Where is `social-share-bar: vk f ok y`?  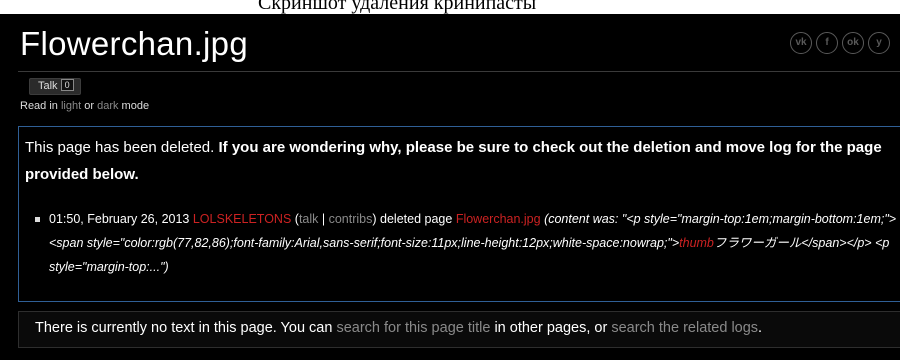 social-share-bar: vk f ok y is located at coordinates (845, 44).